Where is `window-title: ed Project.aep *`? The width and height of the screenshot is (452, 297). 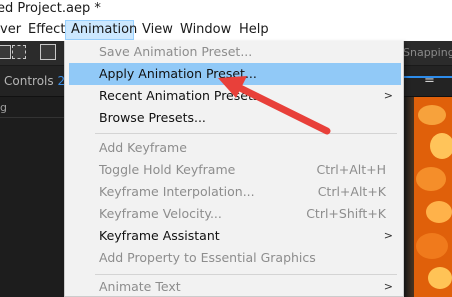 window-title: ed Project.aep * is located at coordinates (50, 8).